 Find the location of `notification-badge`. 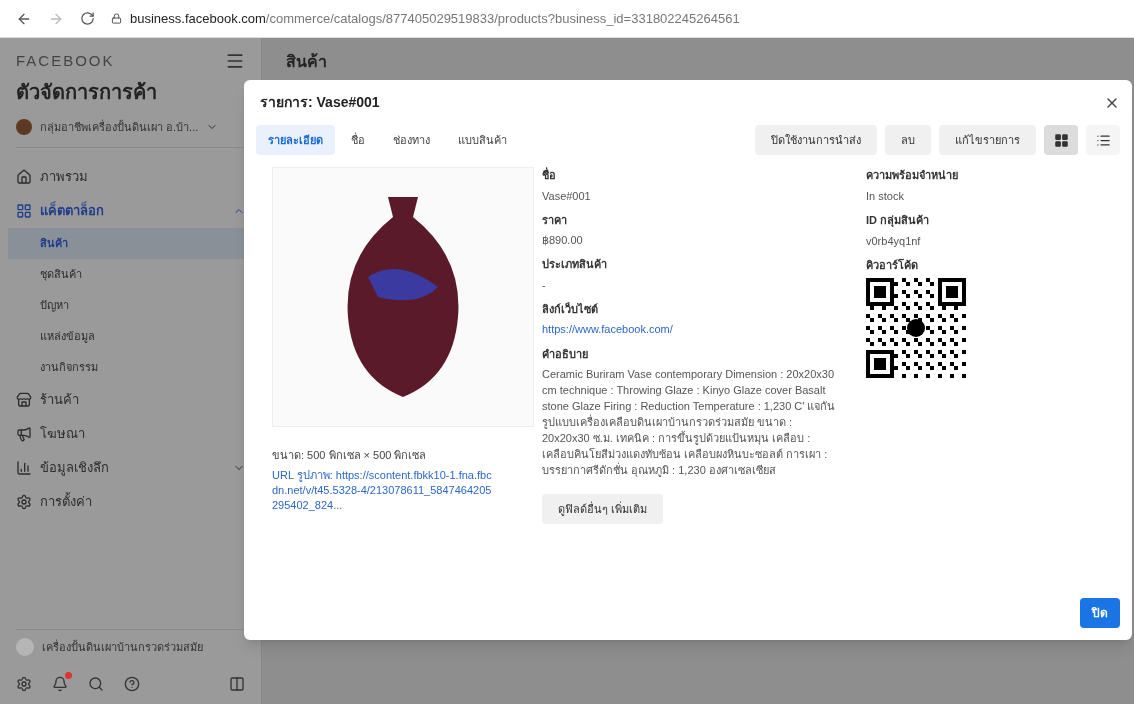

notification-badge is located at coordinates (68, 675).